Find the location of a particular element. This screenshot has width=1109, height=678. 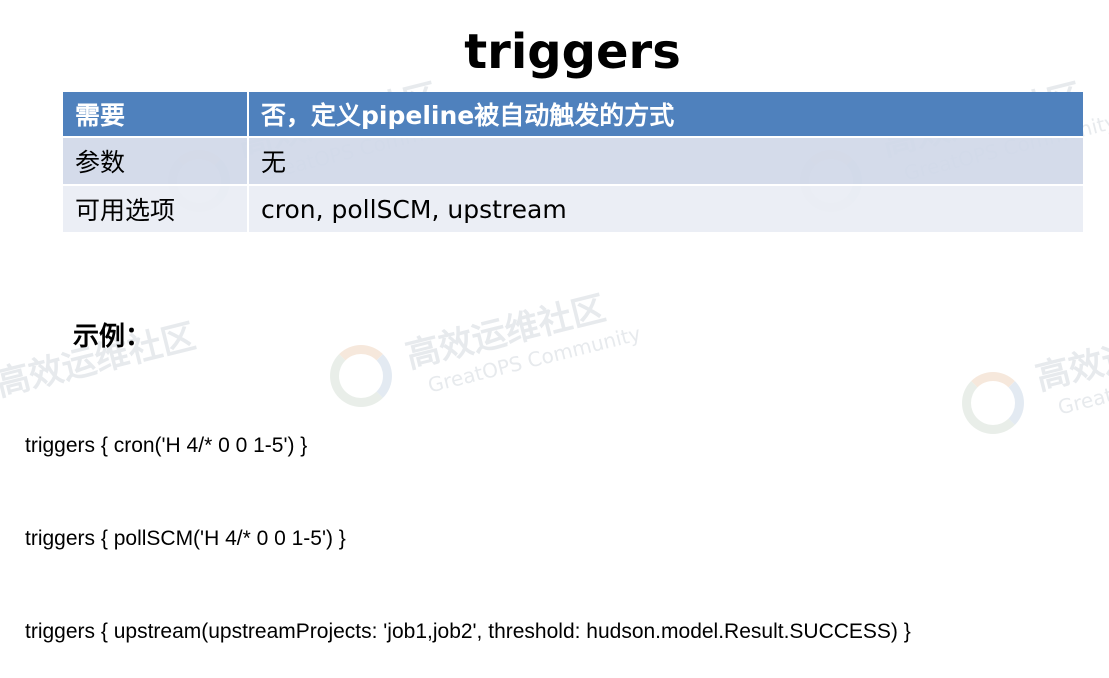

table-row: 参数 无 is located at coordinates (573, 161).